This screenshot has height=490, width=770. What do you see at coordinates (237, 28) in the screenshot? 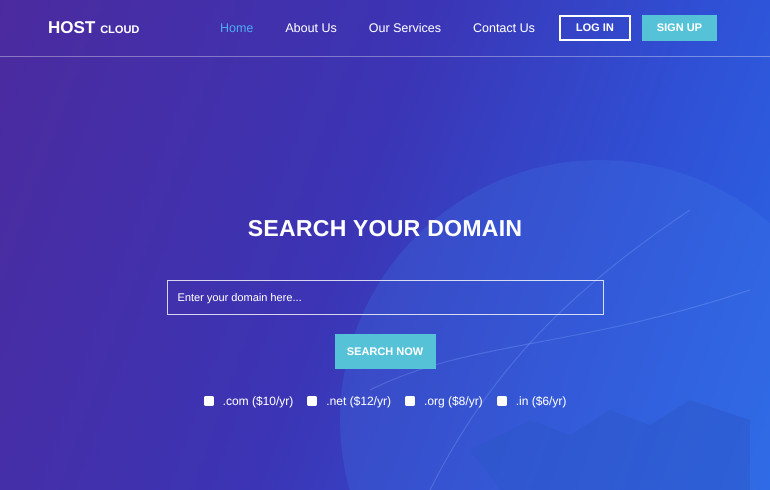
I see `nav-link: Home` at bounding box center [237, 28].